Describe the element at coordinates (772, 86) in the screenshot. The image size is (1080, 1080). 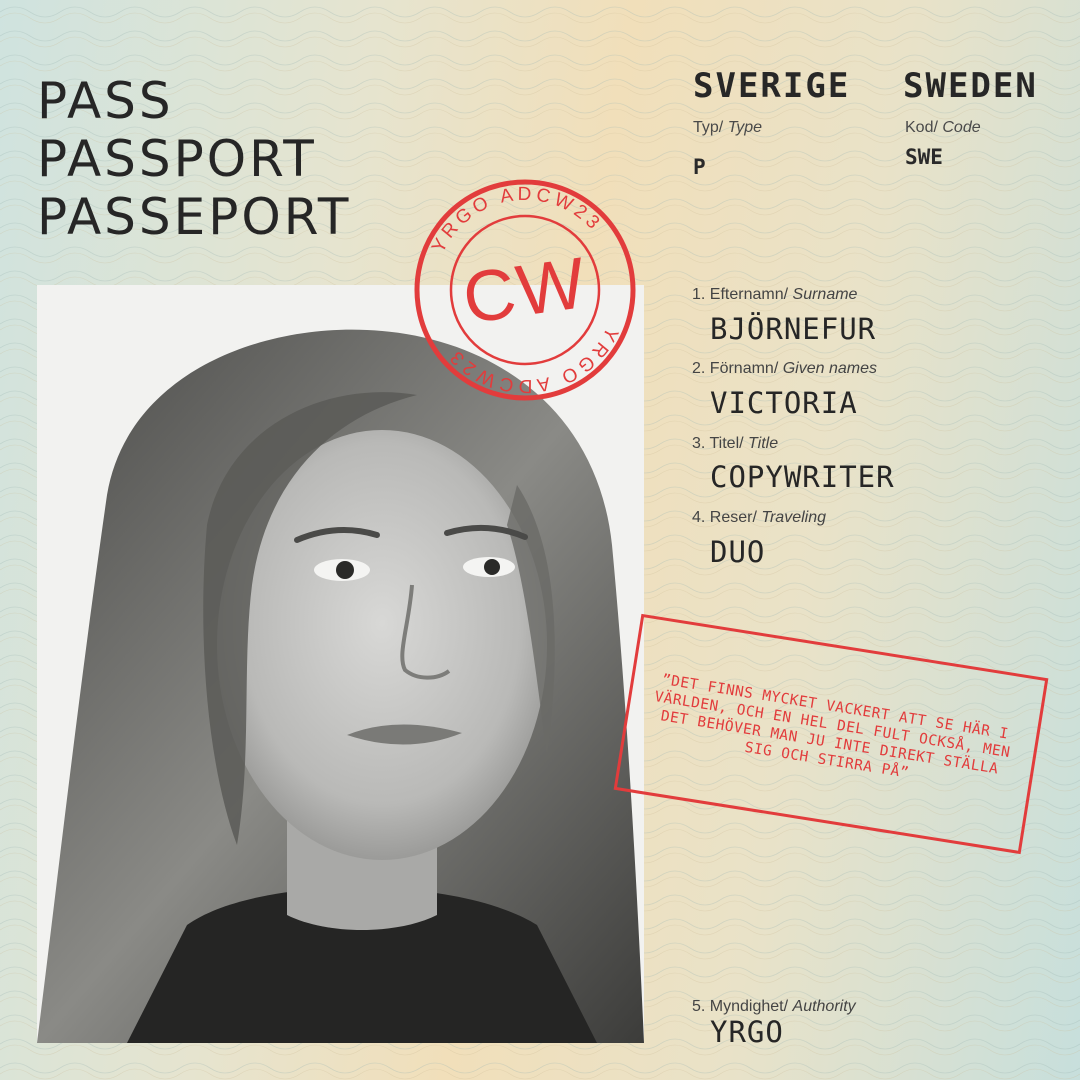
I see `country-sv: SVERIGE` at that location.